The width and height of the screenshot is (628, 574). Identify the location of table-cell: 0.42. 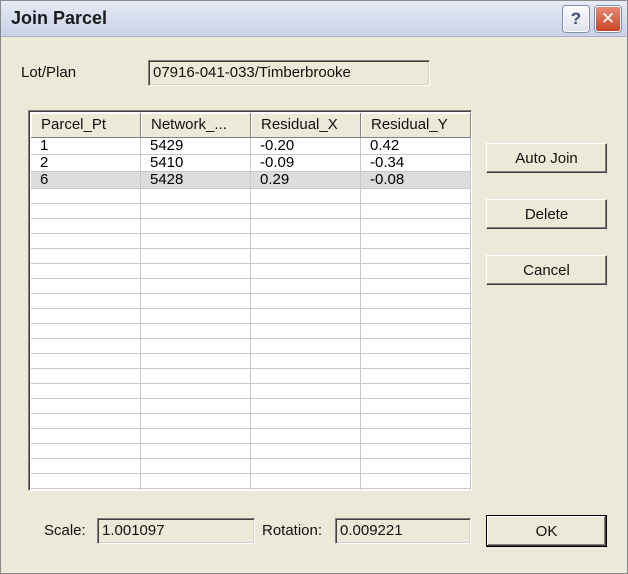
(416, 146).